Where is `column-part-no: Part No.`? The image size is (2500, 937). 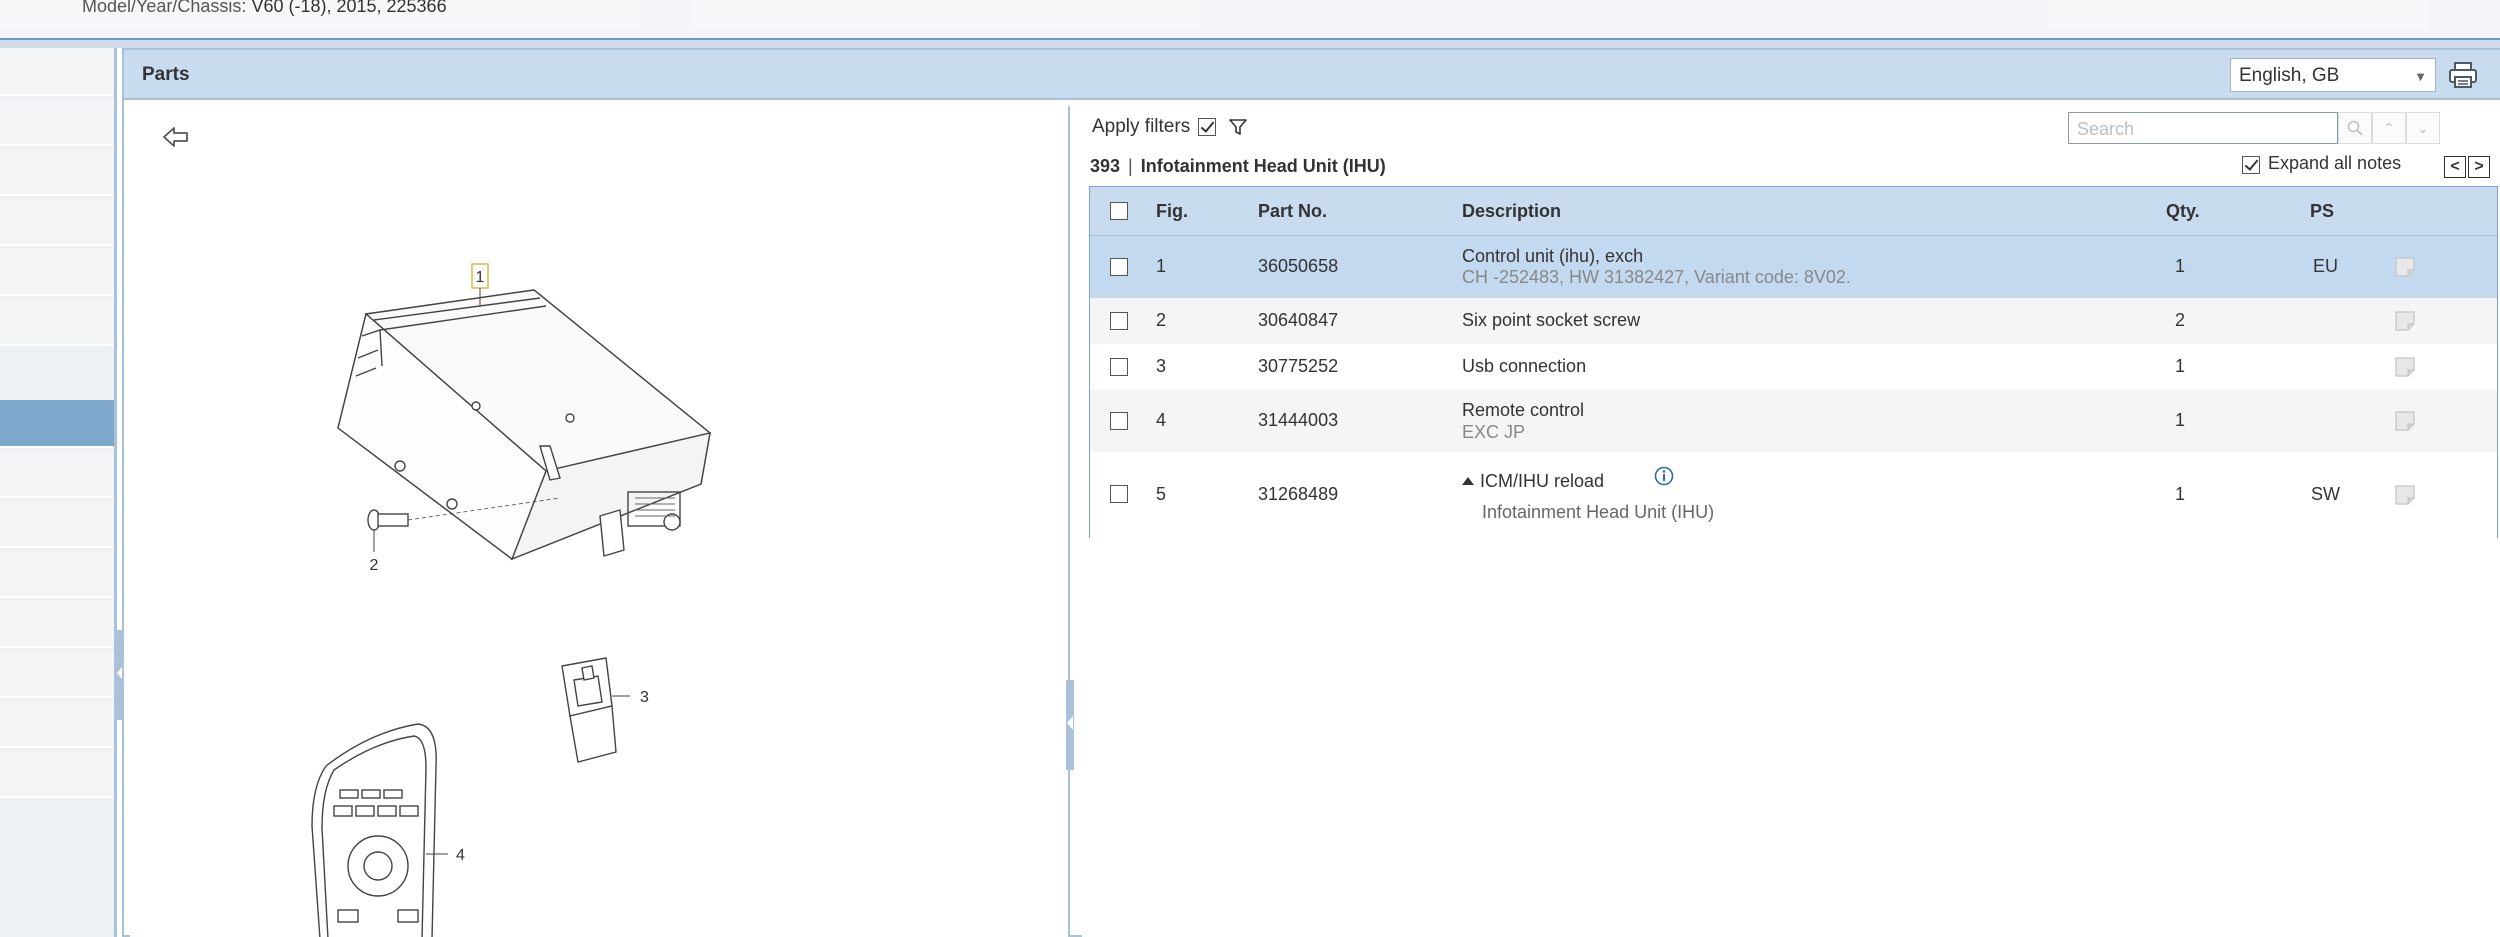
column-part-no: Part No. is located at coordinates (1292, 211).